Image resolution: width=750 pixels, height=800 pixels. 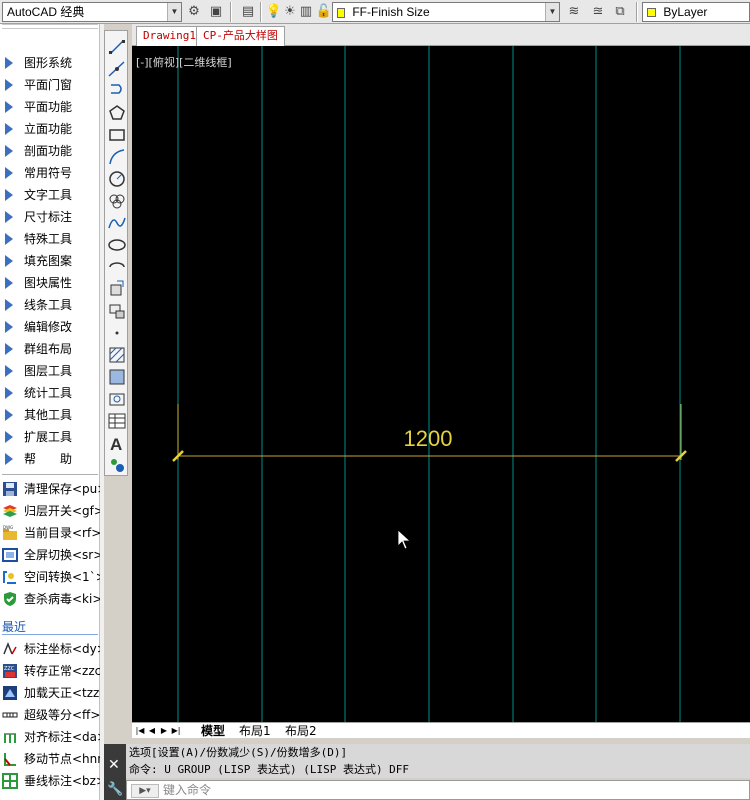 What do you see at coordinates (50, 217) in the screenshot?
I see `palette-item-dimension: 尺寸标注` at bounding box center [50, 217].